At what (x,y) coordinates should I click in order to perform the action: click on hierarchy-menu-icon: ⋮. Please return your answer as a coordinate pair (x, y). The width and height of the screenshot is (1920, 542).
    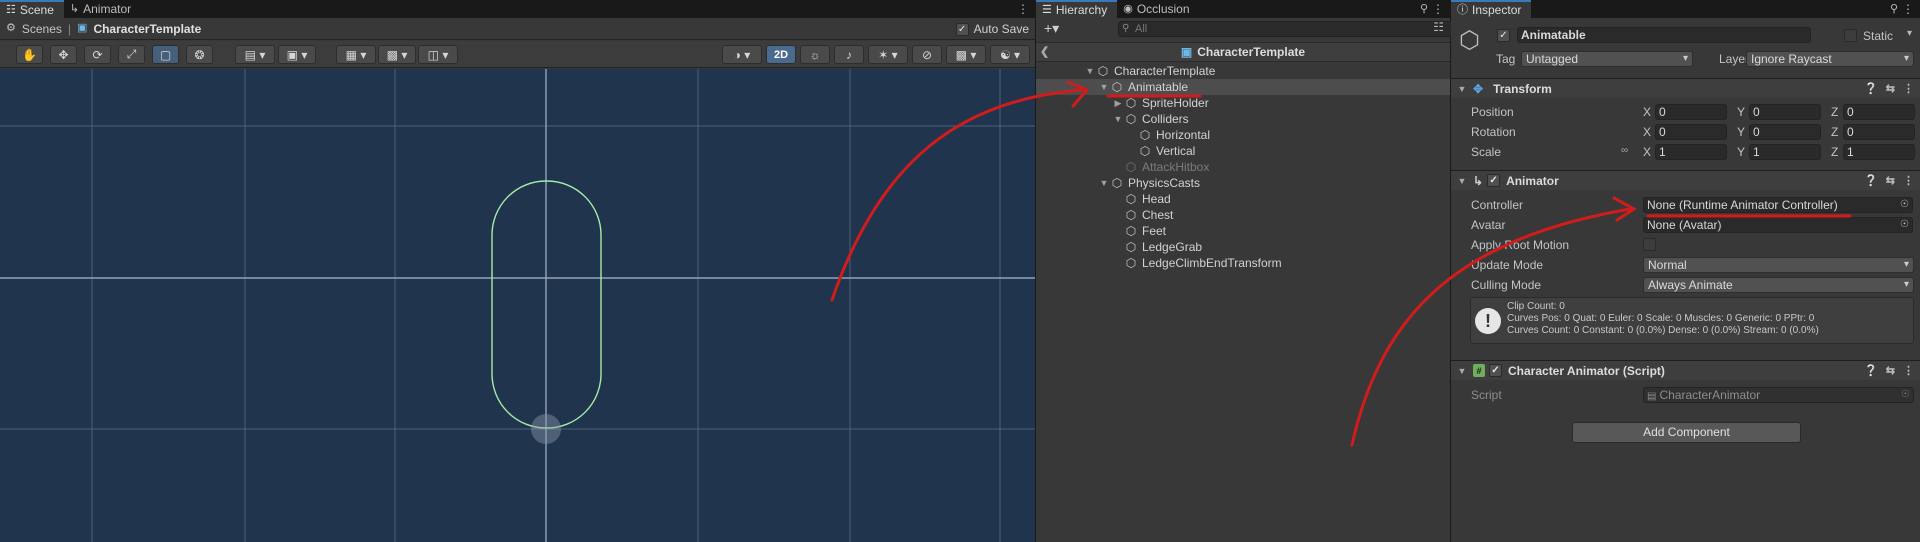
    Looking at the image, I should click on (1438, 9).